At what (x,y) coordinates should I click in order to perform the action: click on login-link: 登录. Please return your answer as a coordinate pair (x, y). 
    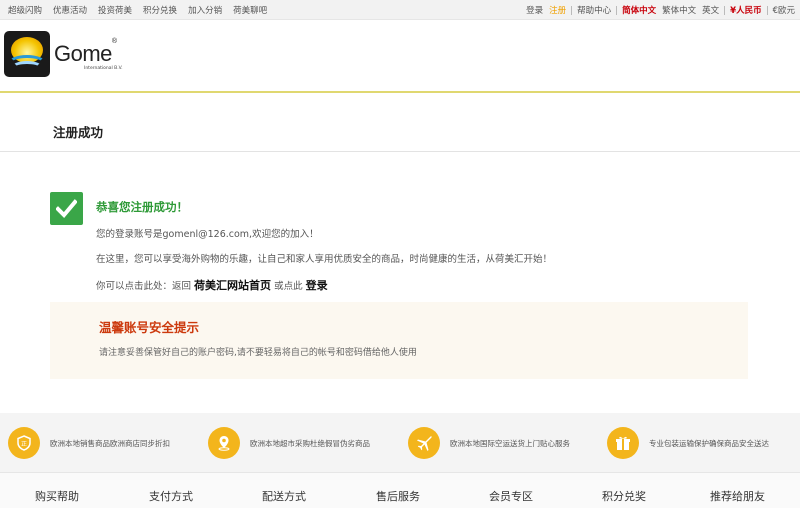
    Looking at the image, I should click on (534, 10).